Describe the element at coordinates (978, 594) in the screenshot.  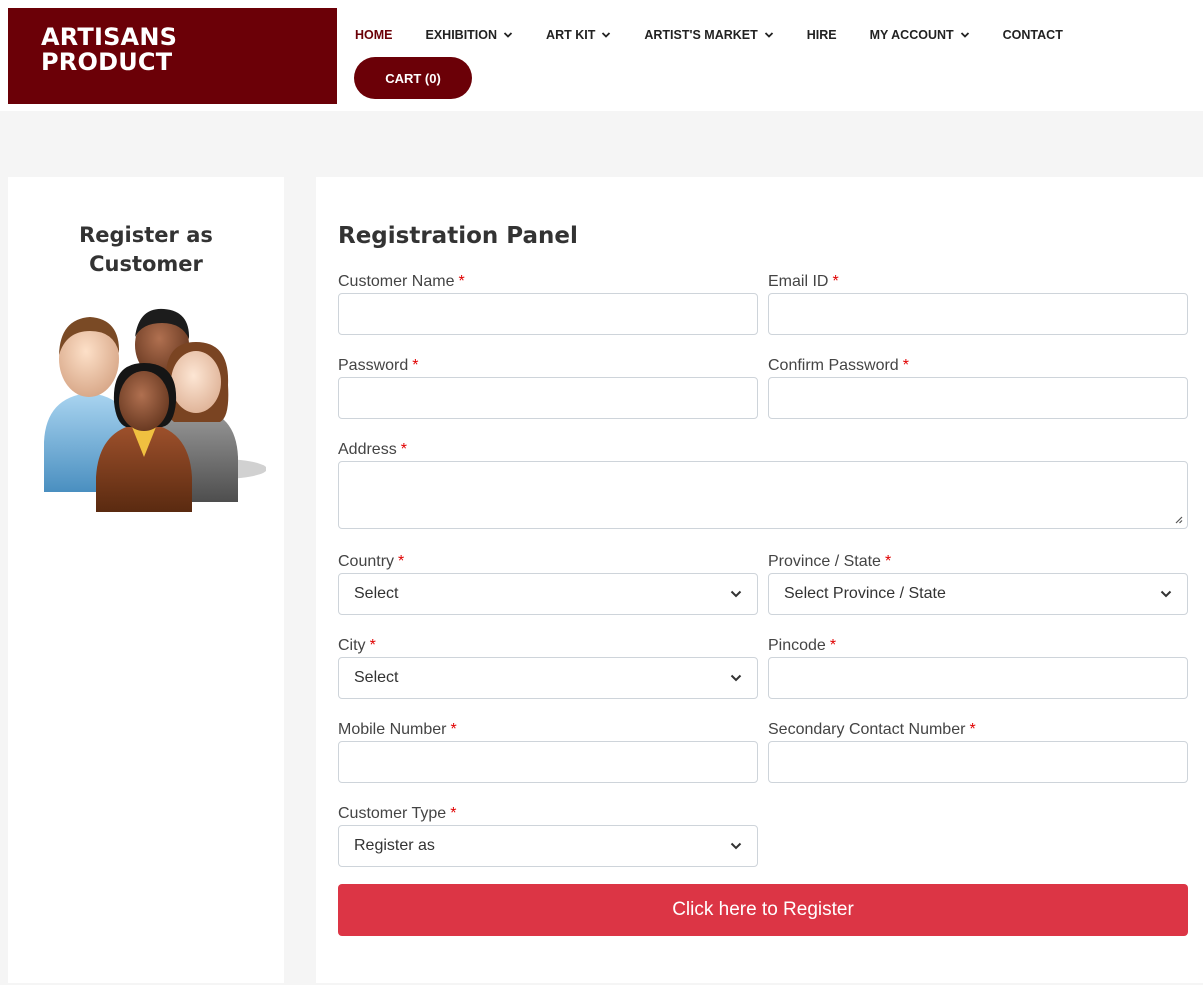
I see `province-select: Select Province / State` at that location.